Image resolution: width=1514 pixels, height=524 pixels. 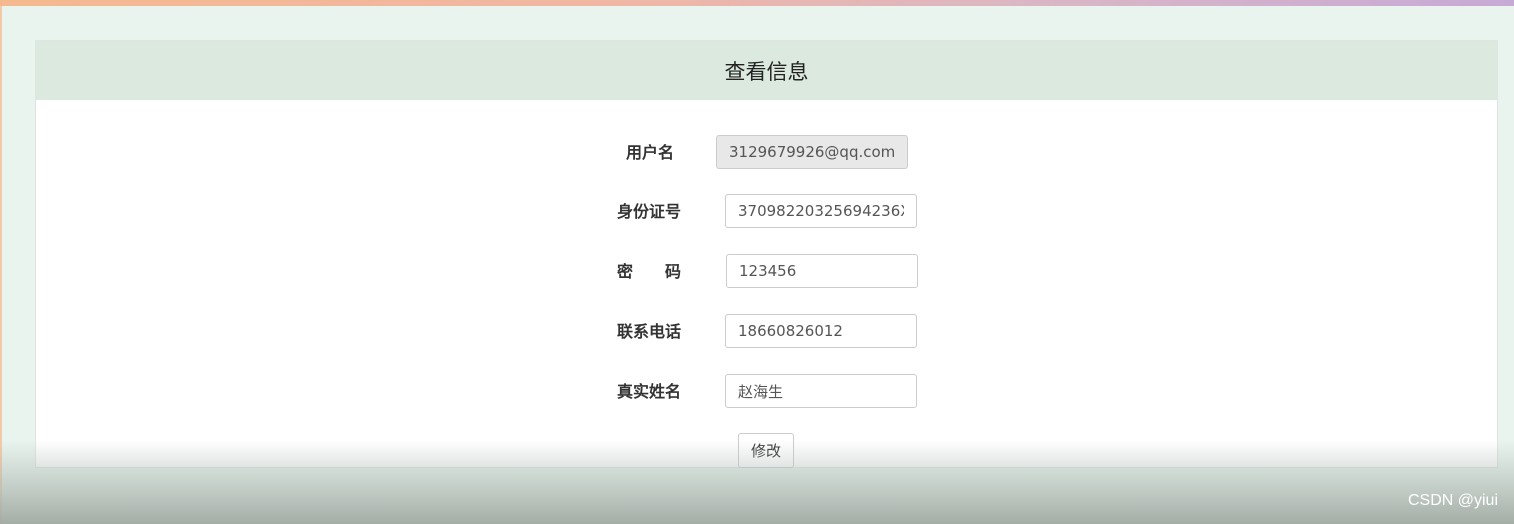 What do you see at coordinates (812, 152) in the screenshot?
I see `username-field` at bounding box center [812, 152].